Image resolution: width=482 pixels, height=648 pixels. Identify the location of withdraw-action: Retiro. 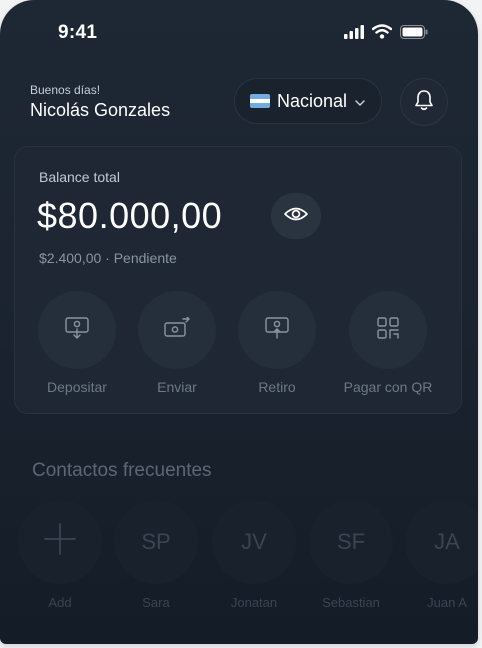
(277, 343).